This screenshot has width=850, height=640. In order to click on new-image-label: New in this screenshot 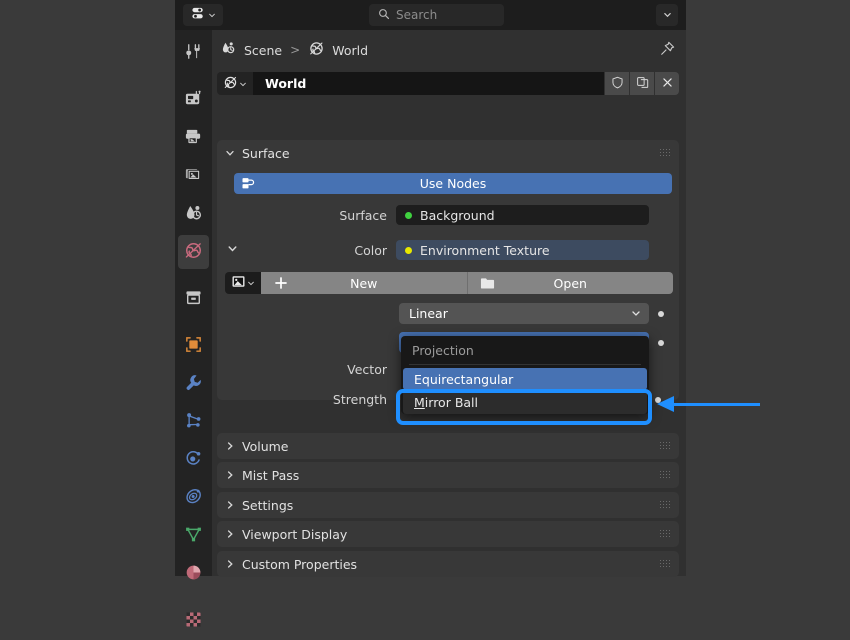, I will do `click(364, 283)`.